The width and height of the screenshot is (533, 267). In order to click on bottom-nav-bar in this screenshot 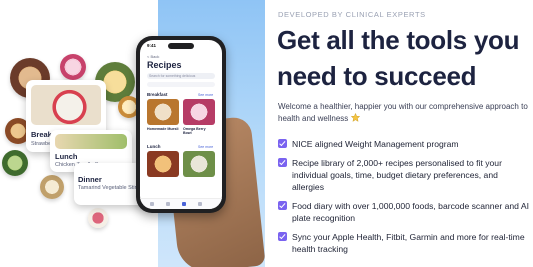, I will do `click(181, 203)`.